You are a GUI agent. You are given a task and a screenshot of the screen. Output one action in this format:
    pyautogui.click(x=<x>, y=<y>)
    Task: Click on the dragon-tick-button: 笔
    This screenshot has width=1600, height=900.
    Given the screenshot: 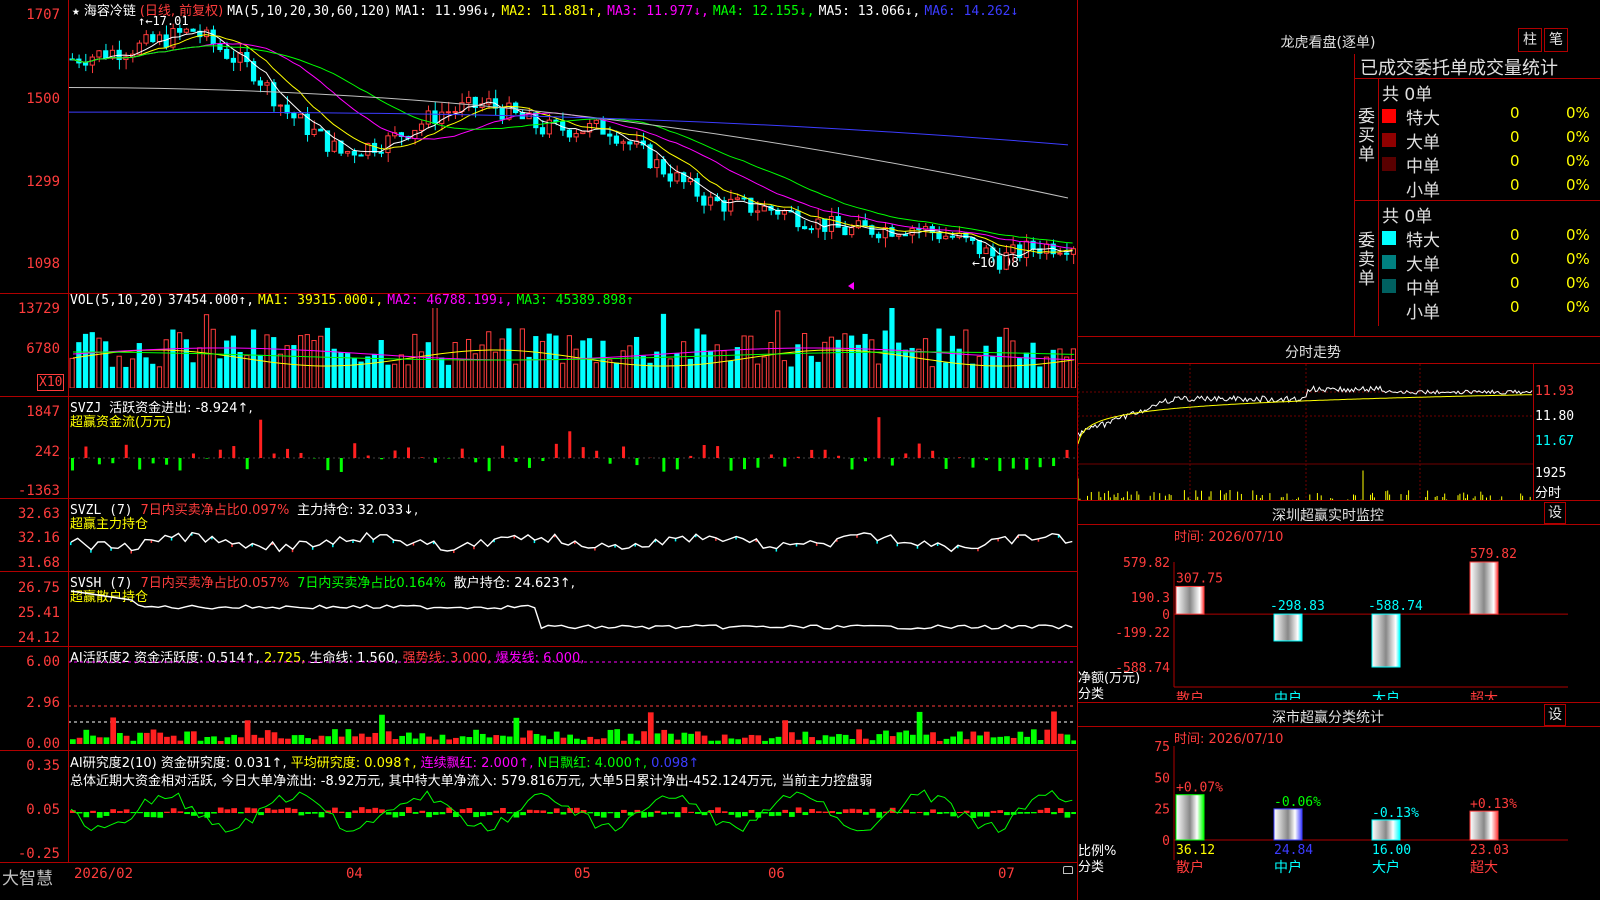 What is the action you would take?
    pyautogui.click(x=1556, y=40)
    